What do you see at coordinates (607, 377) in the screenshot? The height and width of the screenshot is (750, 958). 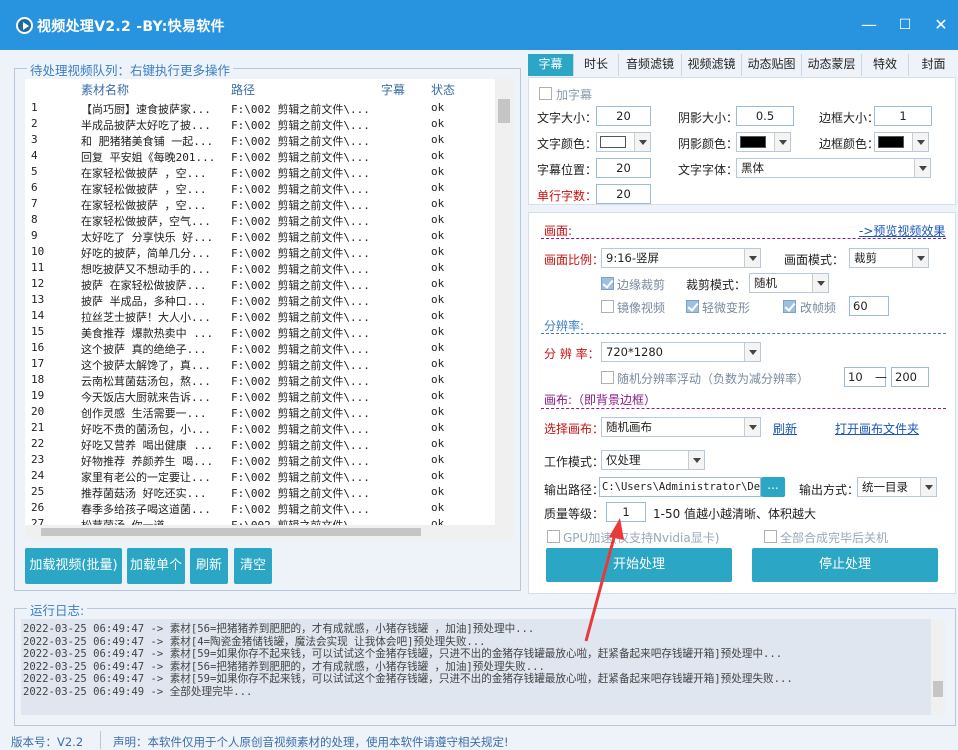 I see `random-resolution-checkbox` at bounding box center [607, 377].